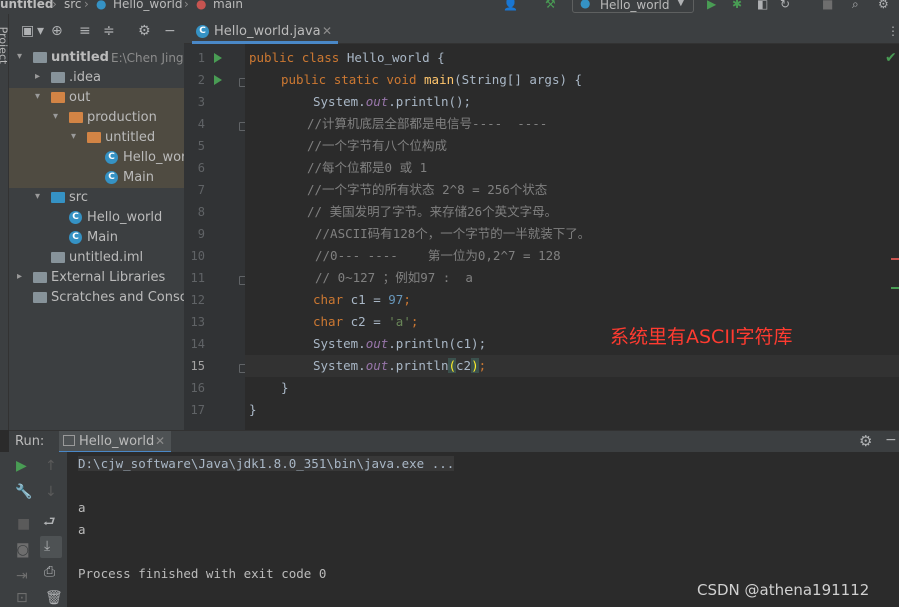 The image size is (899, 607). I want to click on line-number: 12, so click(197, 300).